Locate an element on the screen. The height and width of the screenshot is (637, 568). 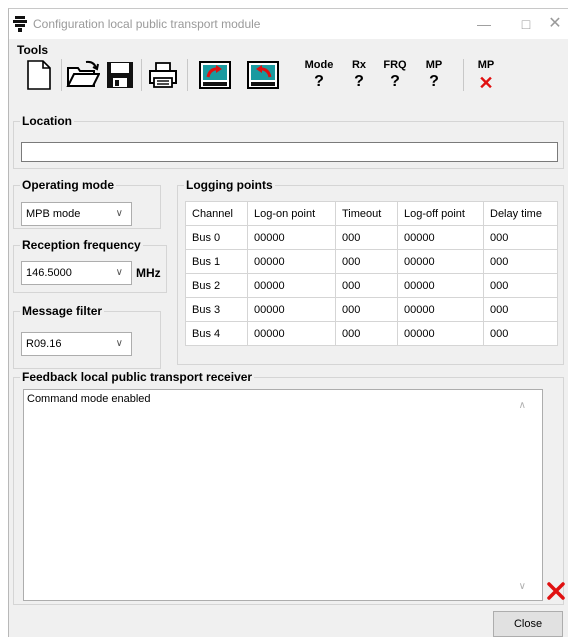
printer-icon is located at coordinates (163, 75).